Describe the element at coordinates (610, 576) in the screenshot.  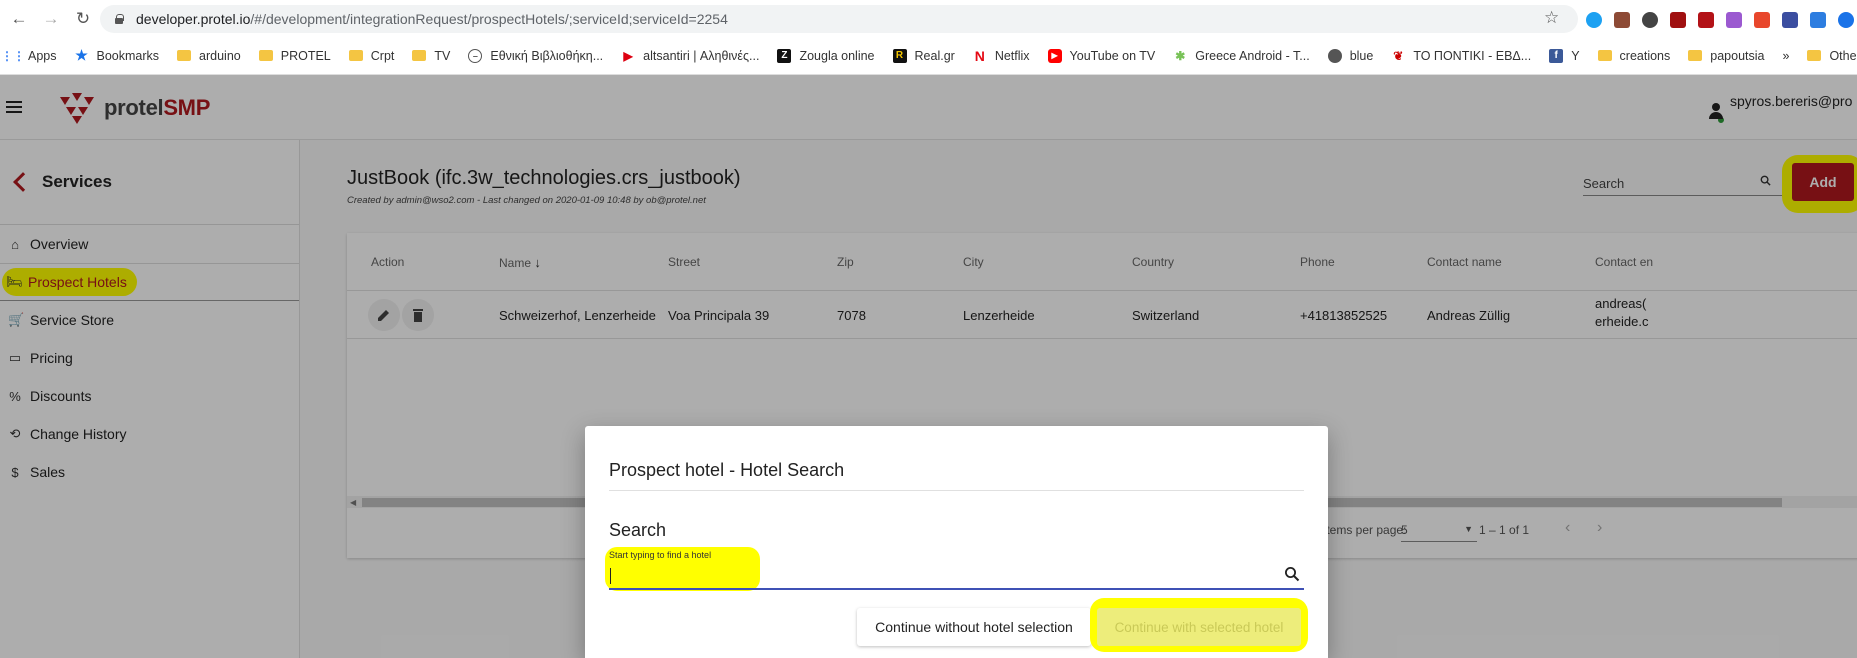
I see `text-caret` at that location.